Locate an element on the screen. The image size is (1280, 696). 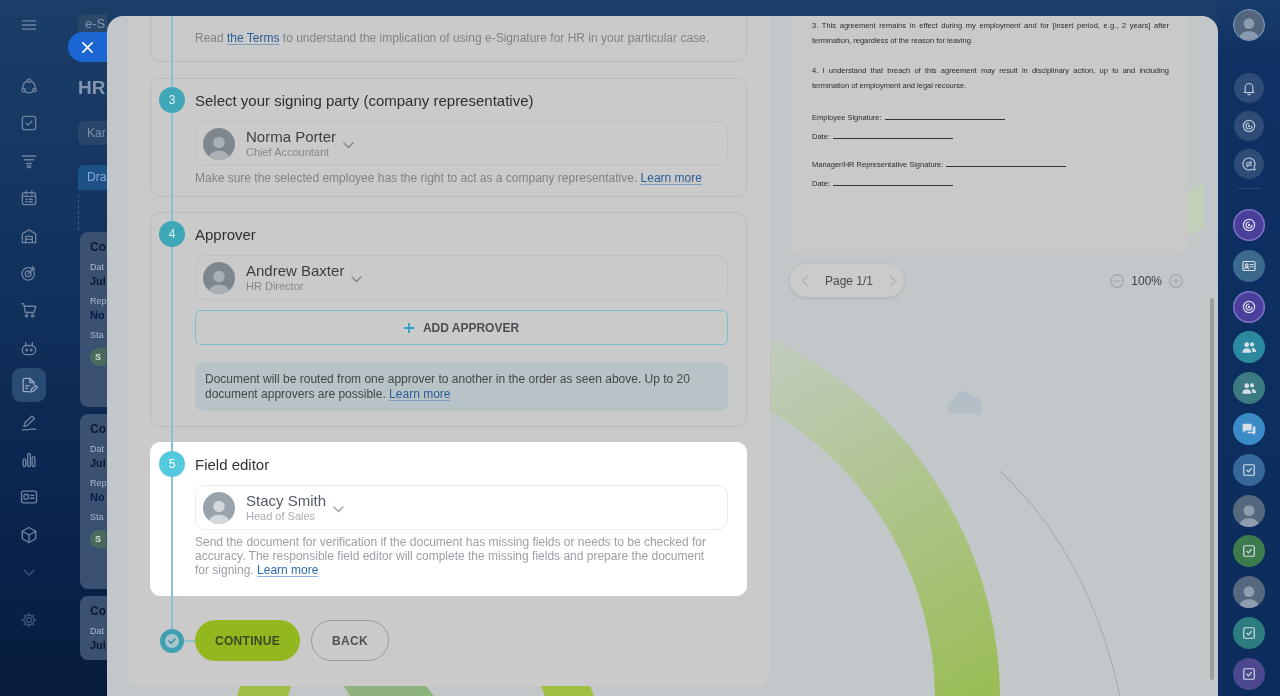
page-tab: e-S is located at coordinates (92, 23).